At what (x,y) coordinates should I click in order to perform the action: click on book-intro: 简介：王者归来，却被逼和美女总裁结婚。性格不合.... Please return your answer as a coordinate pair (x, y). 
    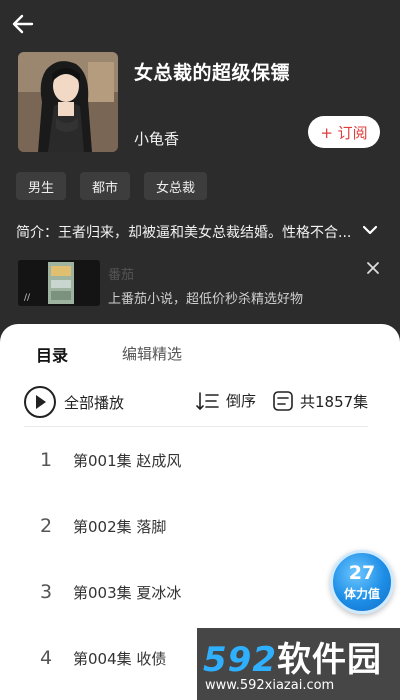
    Looking at the image, I should click on (191, 232).